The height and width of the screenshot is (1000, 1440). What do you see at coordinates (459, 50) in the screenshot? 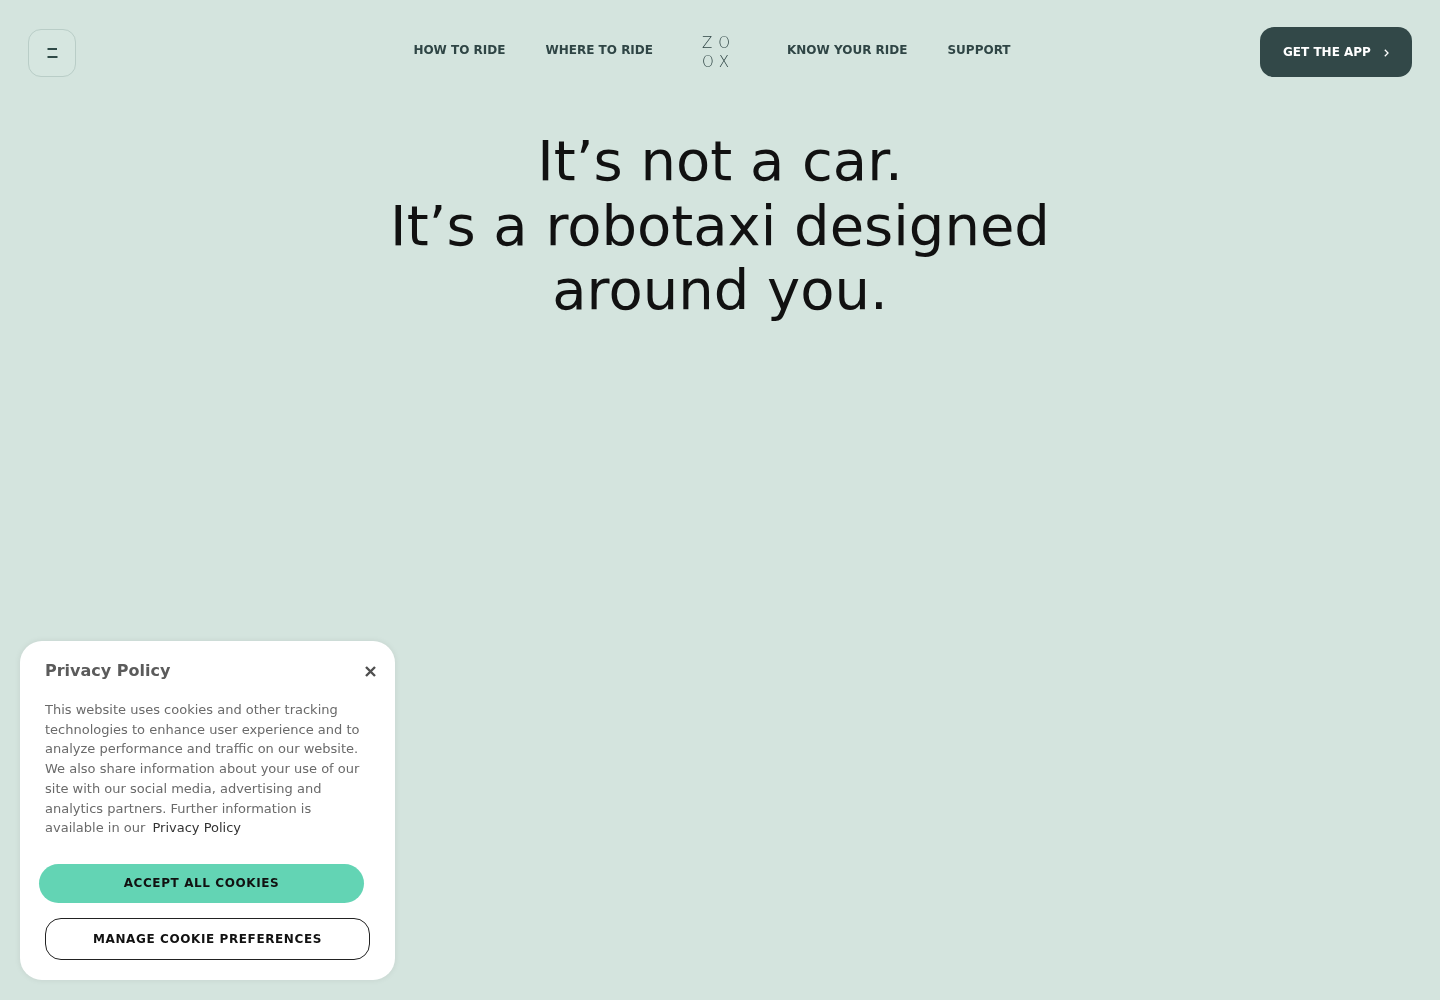
I see `nav-link: HOW TO RIDE` at bounding box center [459, 50].